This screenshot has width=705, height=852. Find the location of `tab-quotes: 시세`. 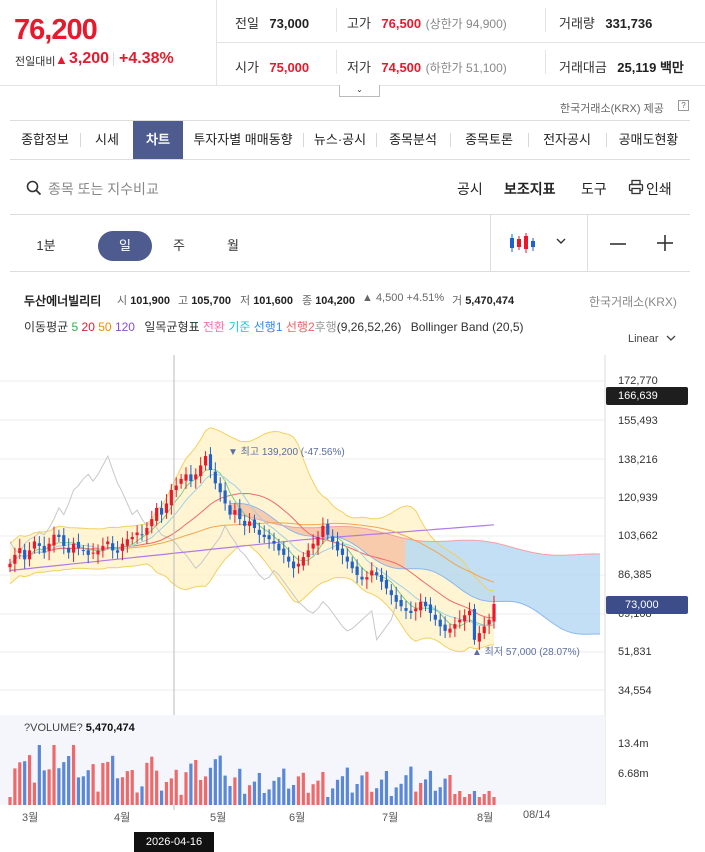

tab-quotes: 시세 is located at coordinates (107, 140).